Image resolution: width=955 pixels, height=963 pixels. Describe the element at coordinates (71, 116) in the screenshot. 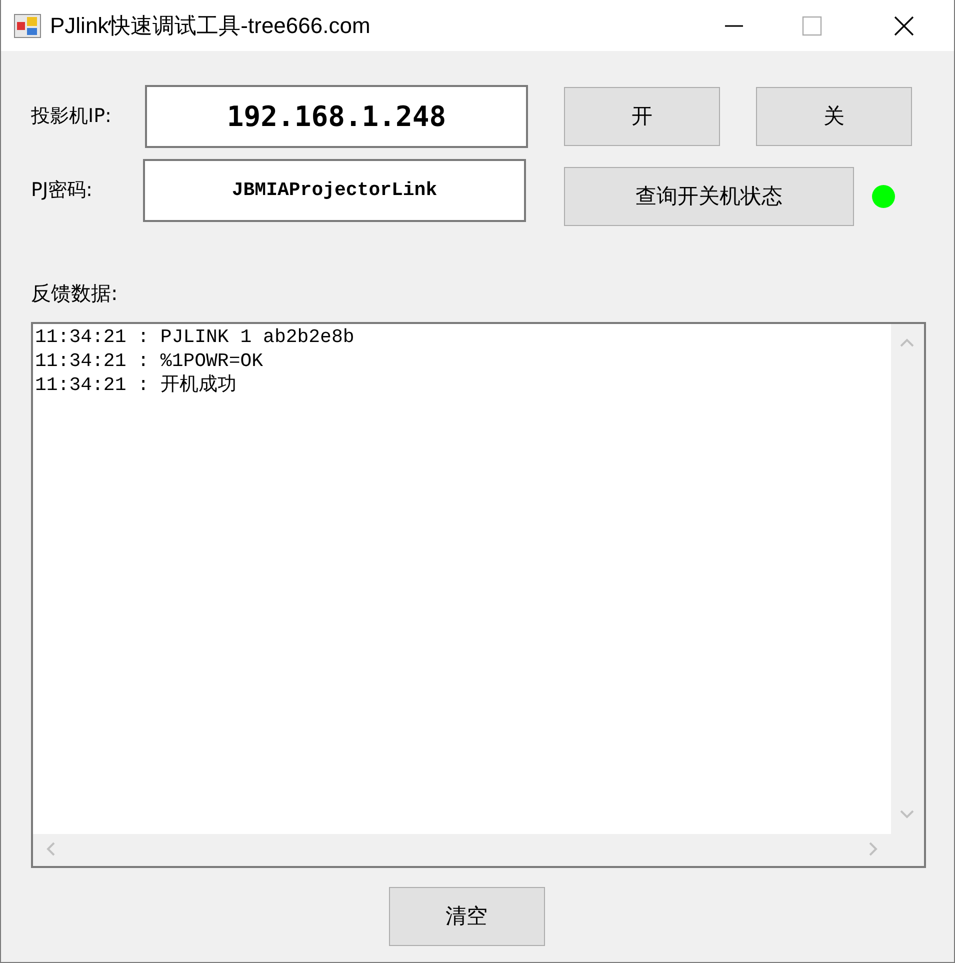

I see `ip-label: 投影机IP:` at that location.